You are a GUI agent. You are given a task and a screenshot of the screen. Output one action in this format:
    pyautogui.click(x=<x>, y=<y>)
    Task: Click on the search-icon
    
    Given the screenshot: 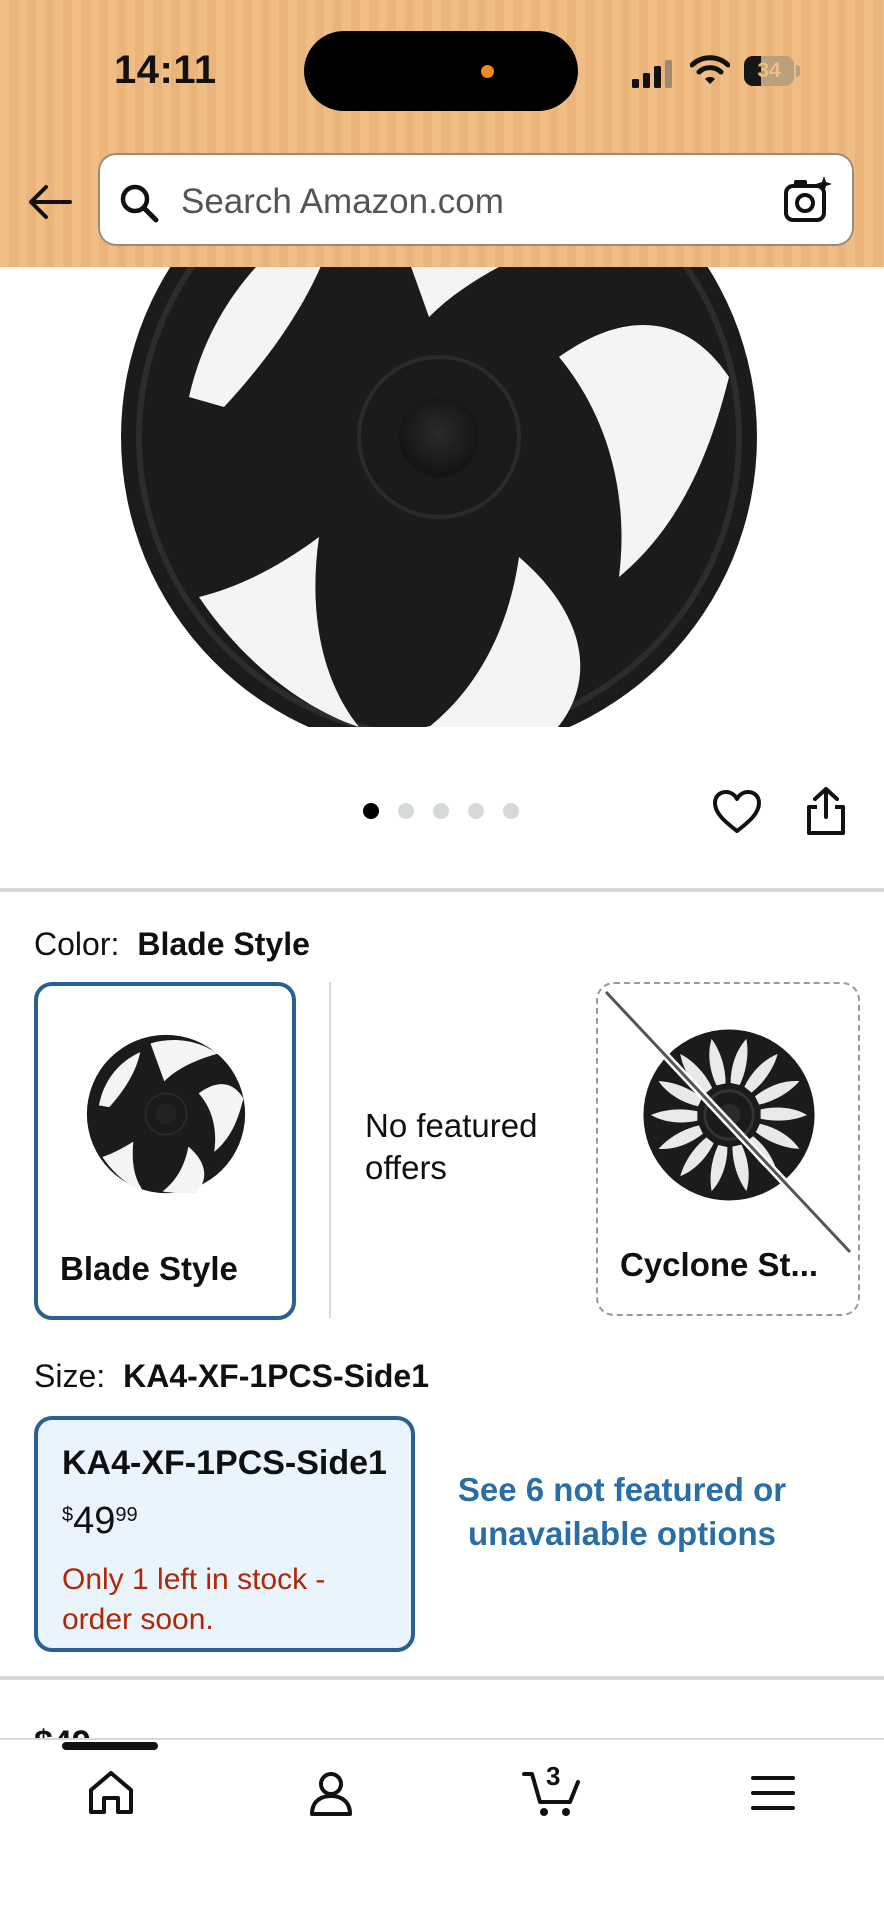 What is the action you would take?
    pyautogui.click(x=139, y=203)
    